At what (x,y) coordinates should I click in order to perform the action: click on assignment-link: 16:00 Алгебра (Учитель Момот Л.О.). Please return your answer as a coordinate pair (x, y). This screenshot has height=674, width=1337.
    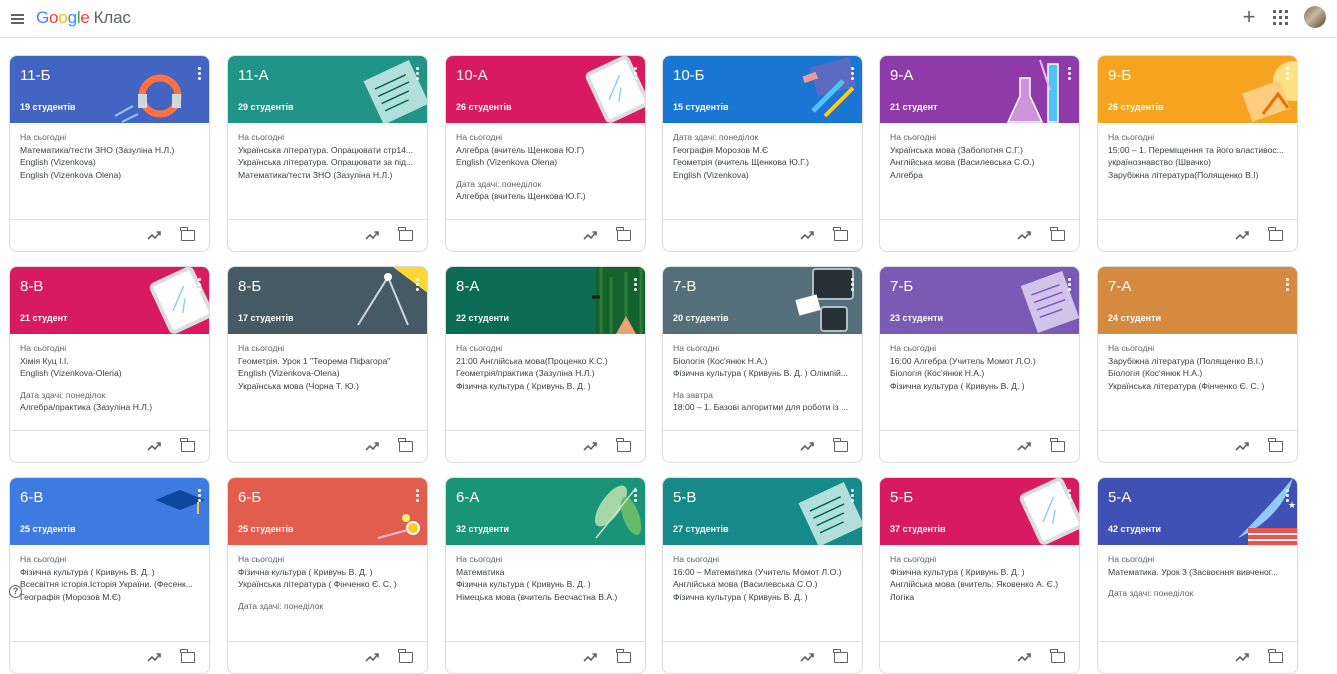
    Looking at the image, I should click on (981, 361).